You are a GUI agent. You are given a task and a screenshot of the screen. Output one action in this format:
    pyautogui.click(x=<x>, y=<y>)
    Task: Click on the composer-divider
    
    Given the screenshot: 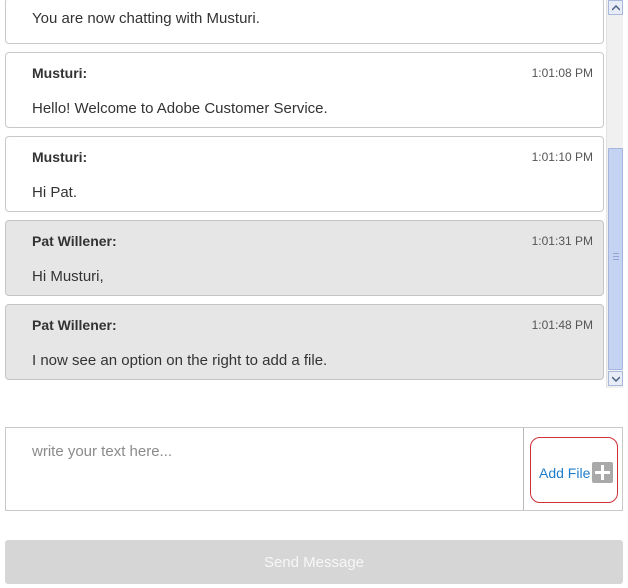 What is the action you would take?
    pyautogui.click(x=523, y=469)
    